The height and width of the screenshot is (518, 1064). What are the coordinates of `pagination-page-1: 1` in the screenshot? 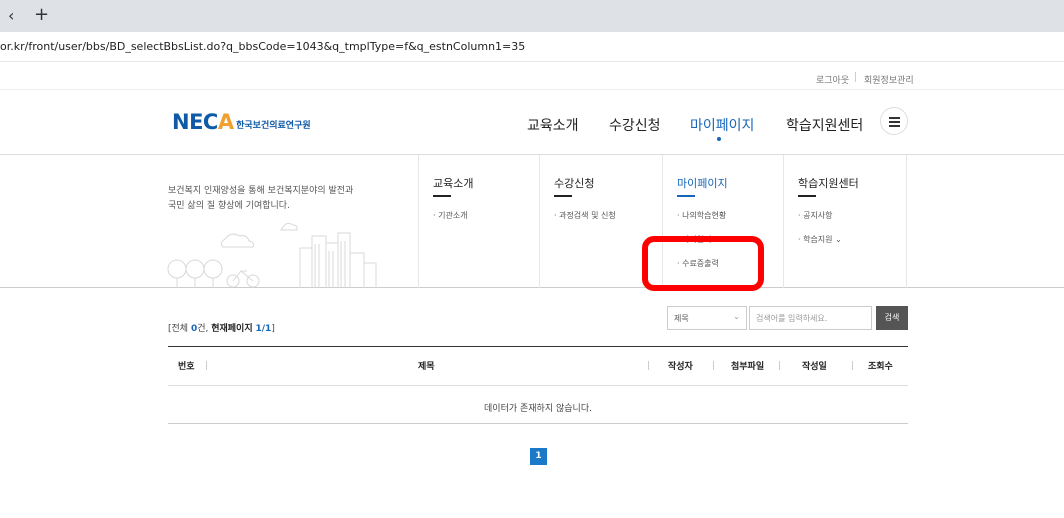 It's located at (538, 456).